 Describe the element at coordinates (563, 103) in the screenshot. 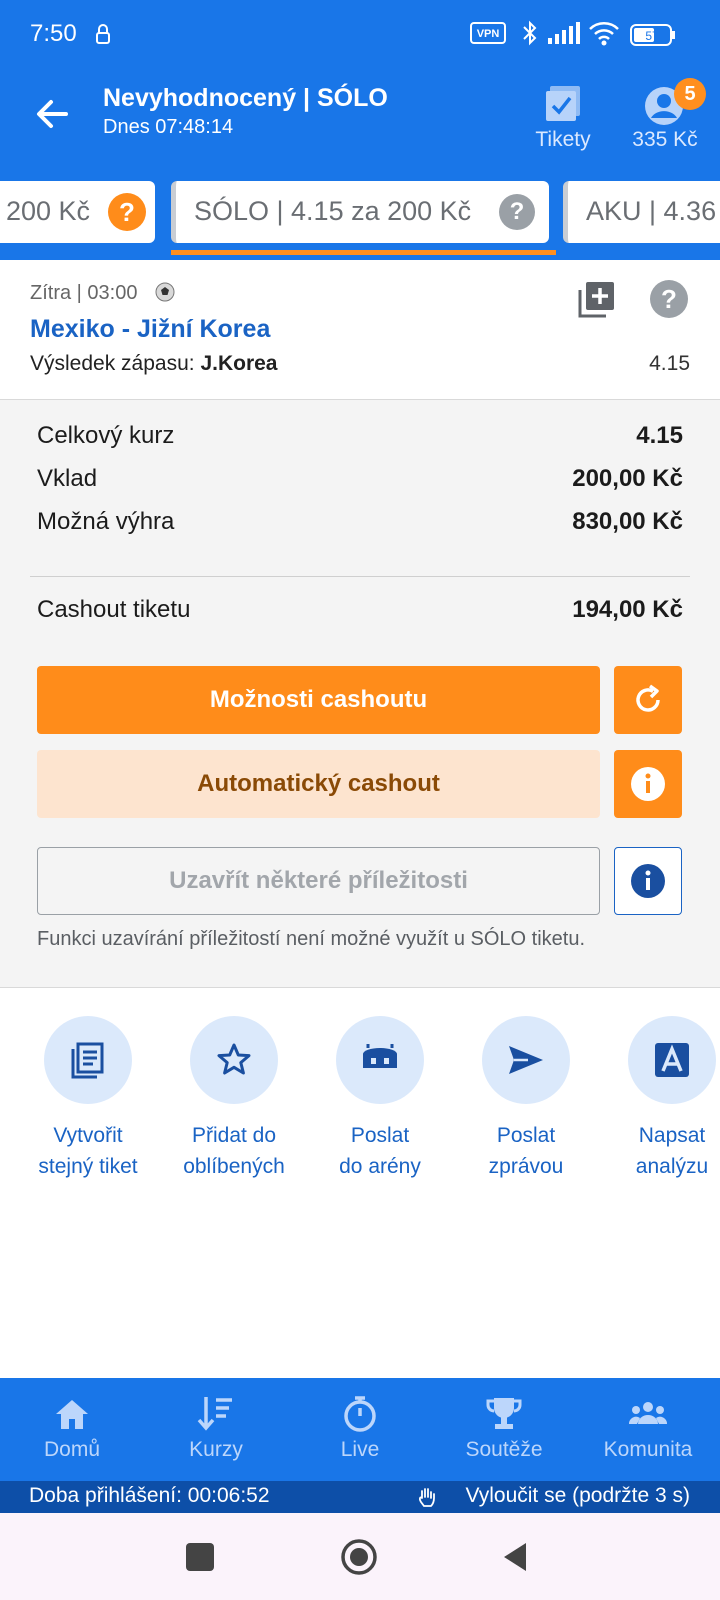

I see `tickets-icon` at that location.